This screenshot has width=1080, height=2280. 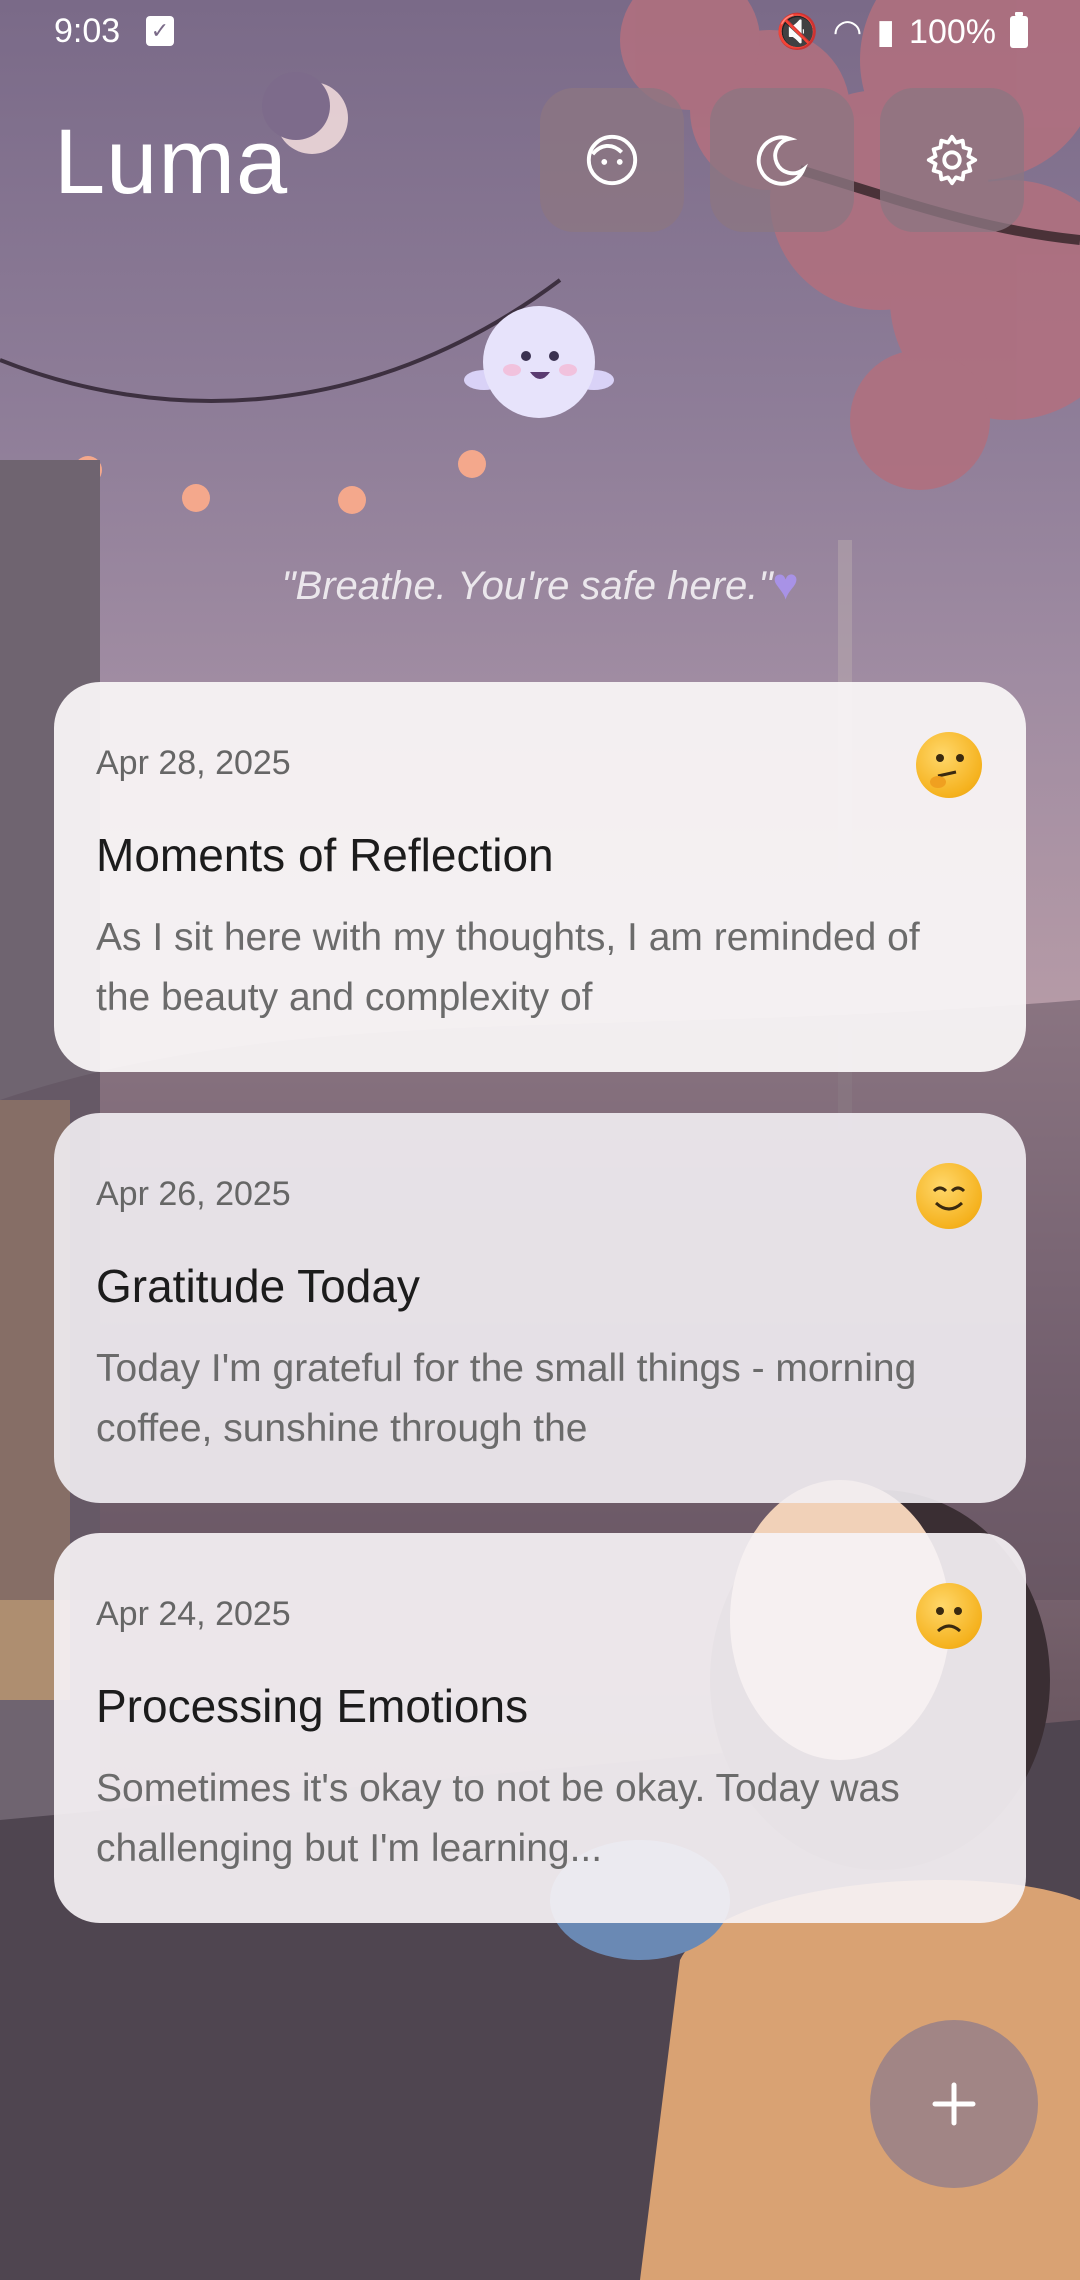 I want to click on entry-date: Apr 26, 2025, so click(x=193, y=1194).